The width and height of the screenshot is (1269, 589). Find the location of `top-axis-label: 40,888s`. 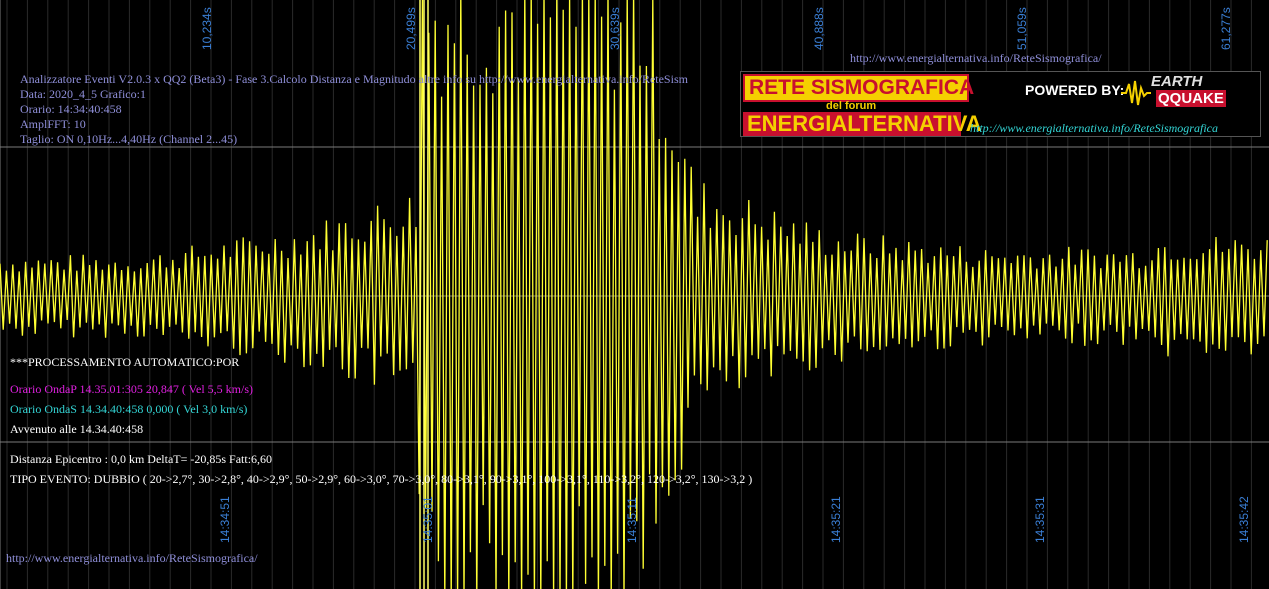

top-axis-label: 40,888s is located at coordinates (819, 28).